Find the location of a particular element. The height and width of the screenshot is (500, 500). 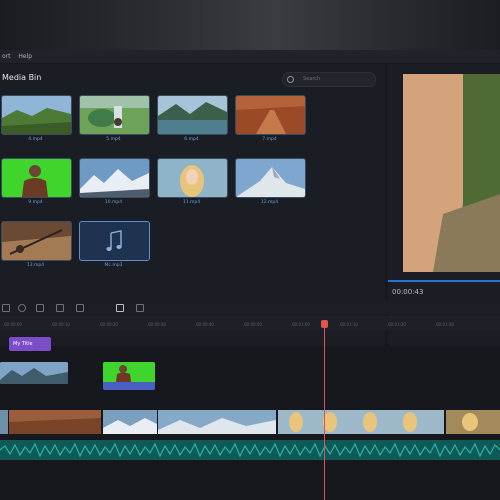

media-caption: 4.mp4 is located at coordinates (35, 139).